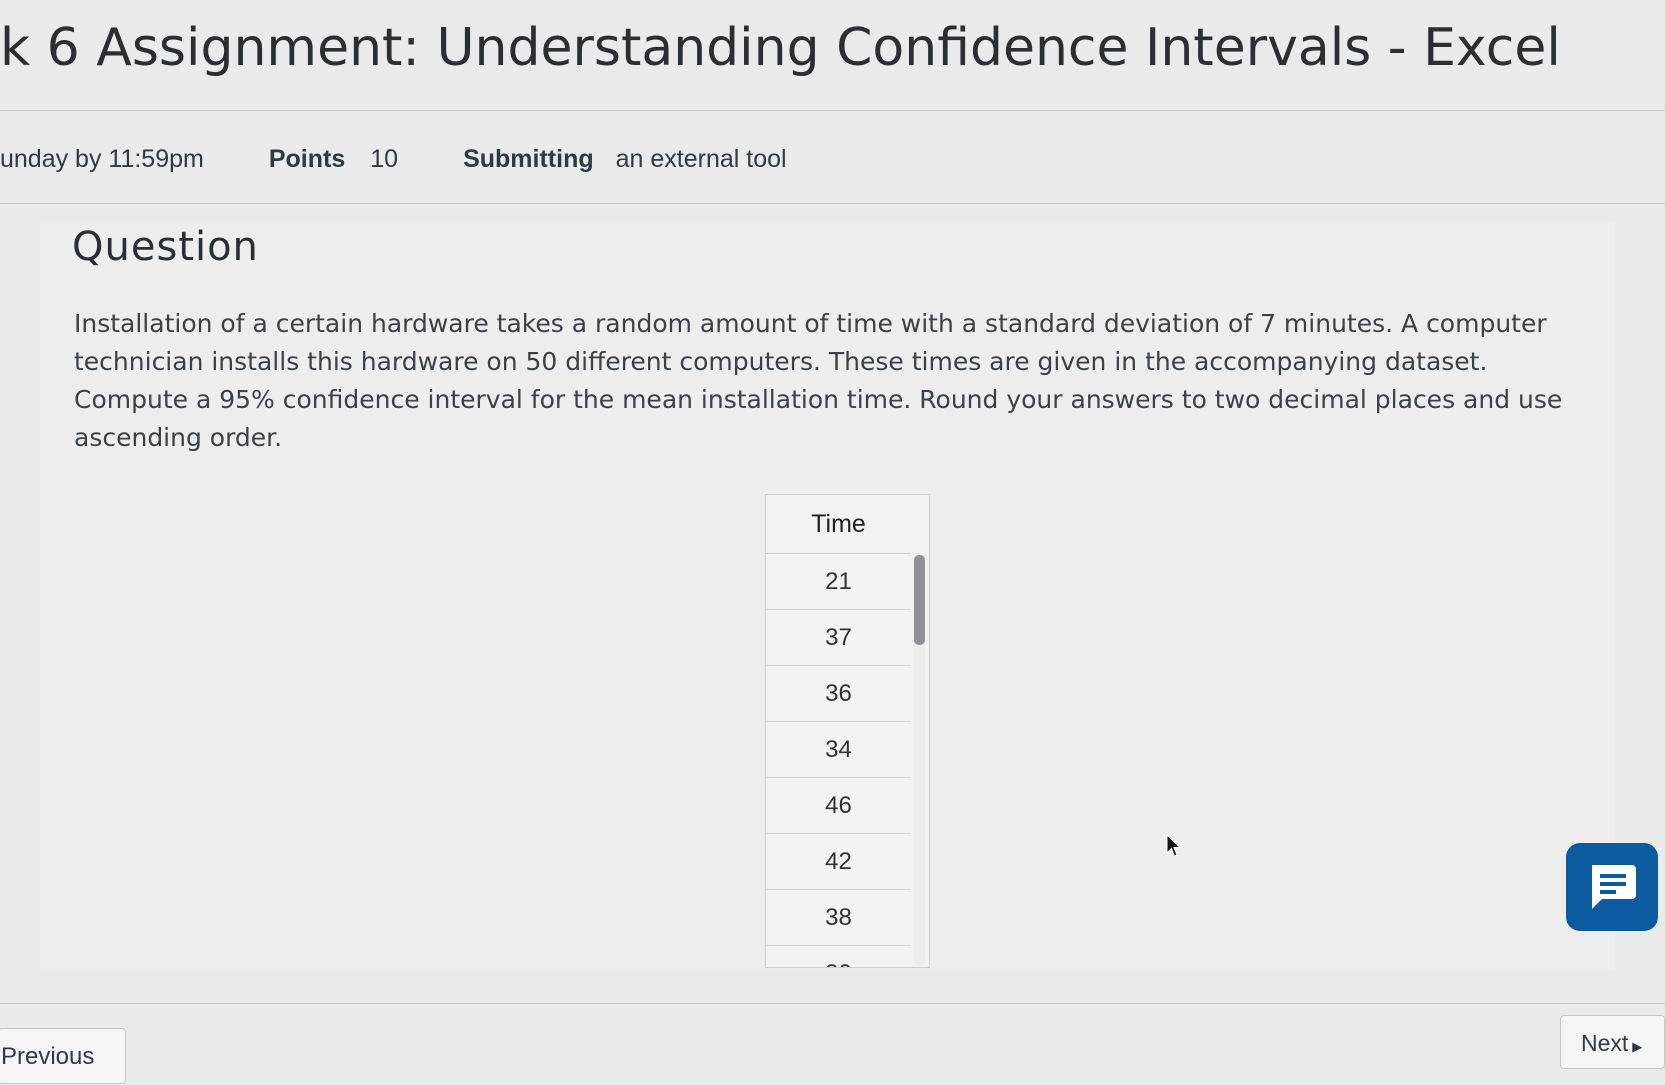 The height and width of the screenshot is (1085, 1665). Describe the element at coordinates (838, 956) in the screenshot. I see `table-row: 30` at that location.